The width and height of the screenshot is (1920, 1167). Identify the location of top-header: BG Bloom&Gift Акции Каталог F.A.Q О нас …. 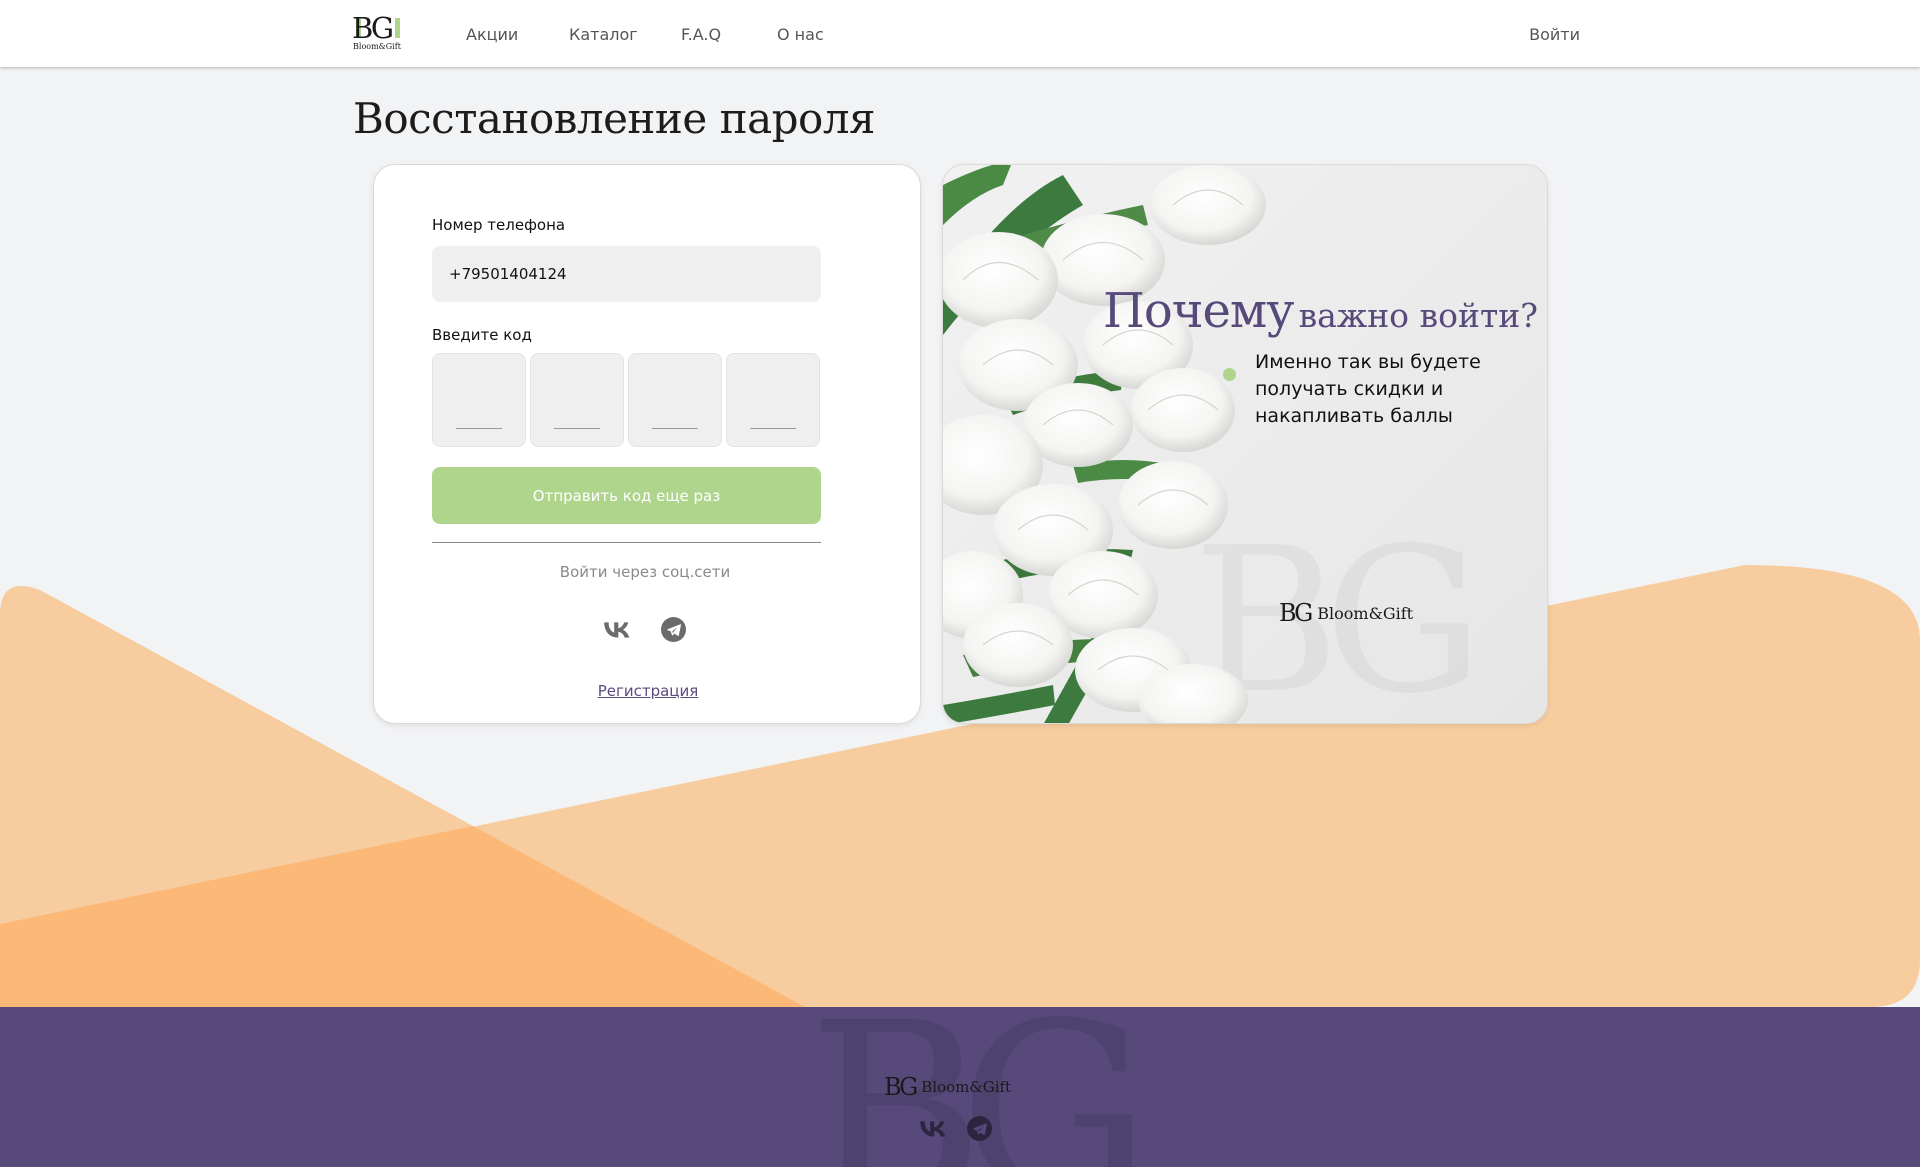
(960, 33).